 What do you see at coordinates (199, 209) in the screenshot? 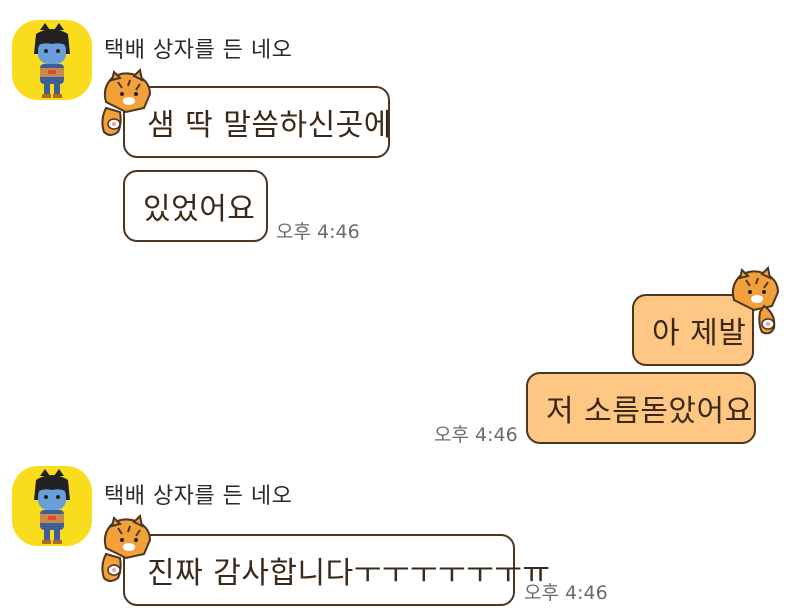
I see `message-text: 있었어요` at bounding box center [199, 209].